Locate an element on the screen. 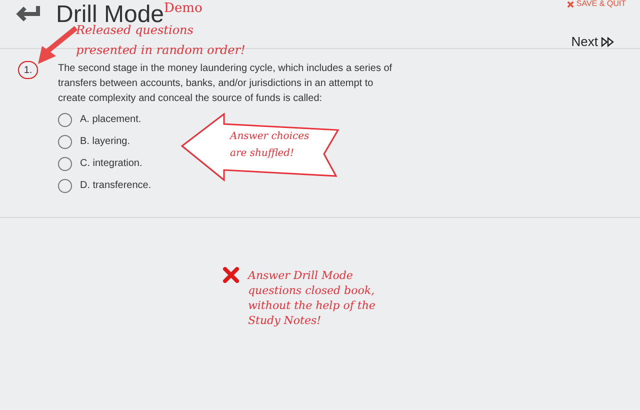  fast-forward-icon is located at coordinates (607, 41).